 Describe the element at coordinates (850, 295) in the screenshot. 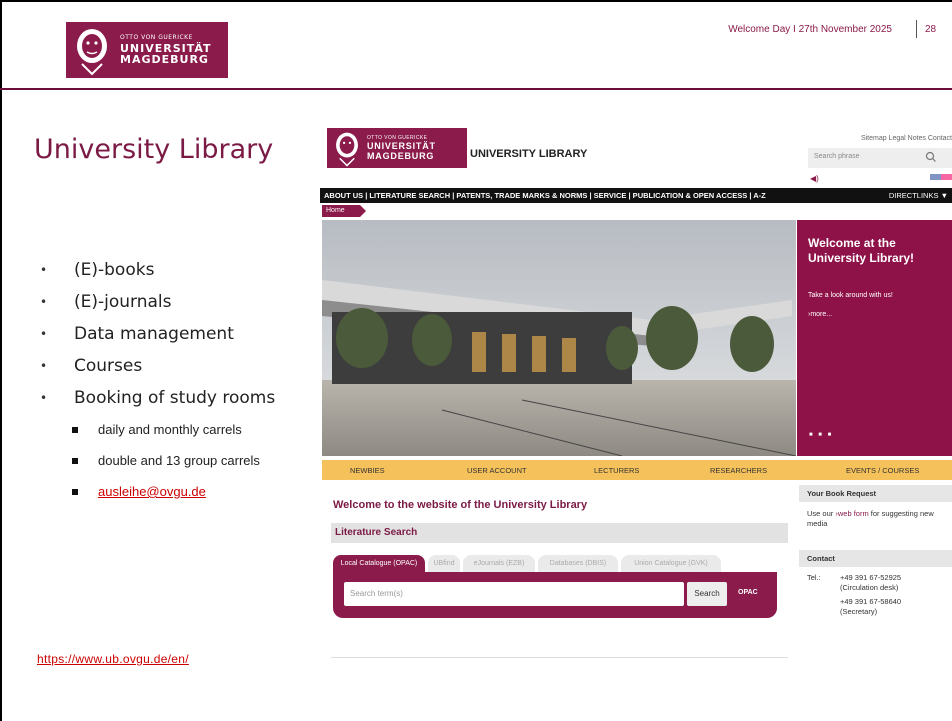

I see `promo-text: Take a look around with us!` at that location.